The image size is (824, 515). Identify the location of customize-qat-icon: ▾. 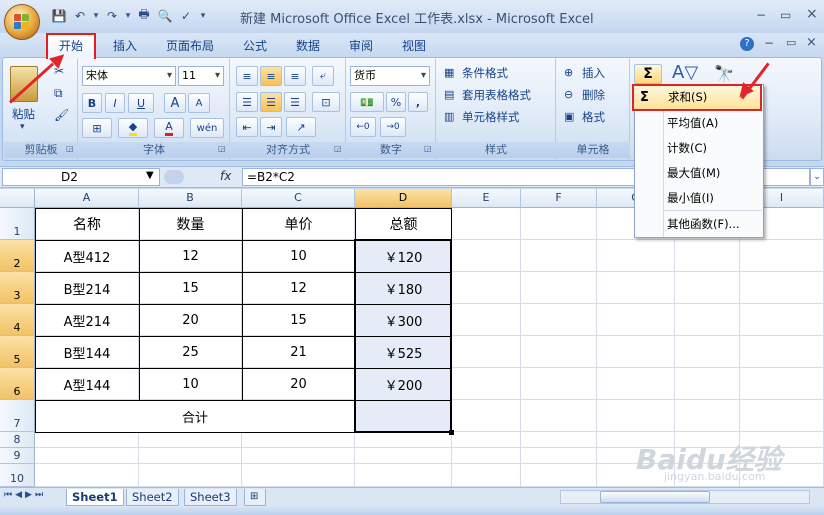
(203, 15).